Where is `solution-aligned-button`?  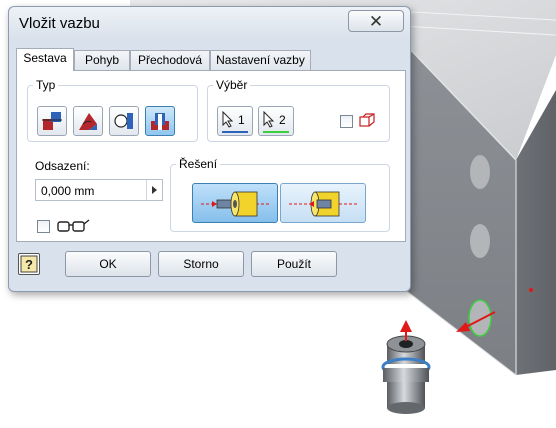 solution-aligned-button is located at coordinates (323, 203).